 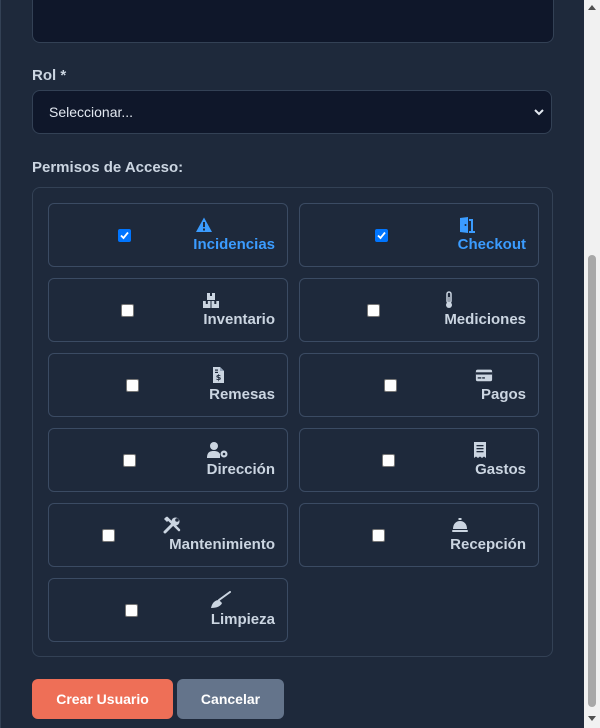 I want to click on permission-label-limpieza: Limpieza, so click(x=242, y=619).